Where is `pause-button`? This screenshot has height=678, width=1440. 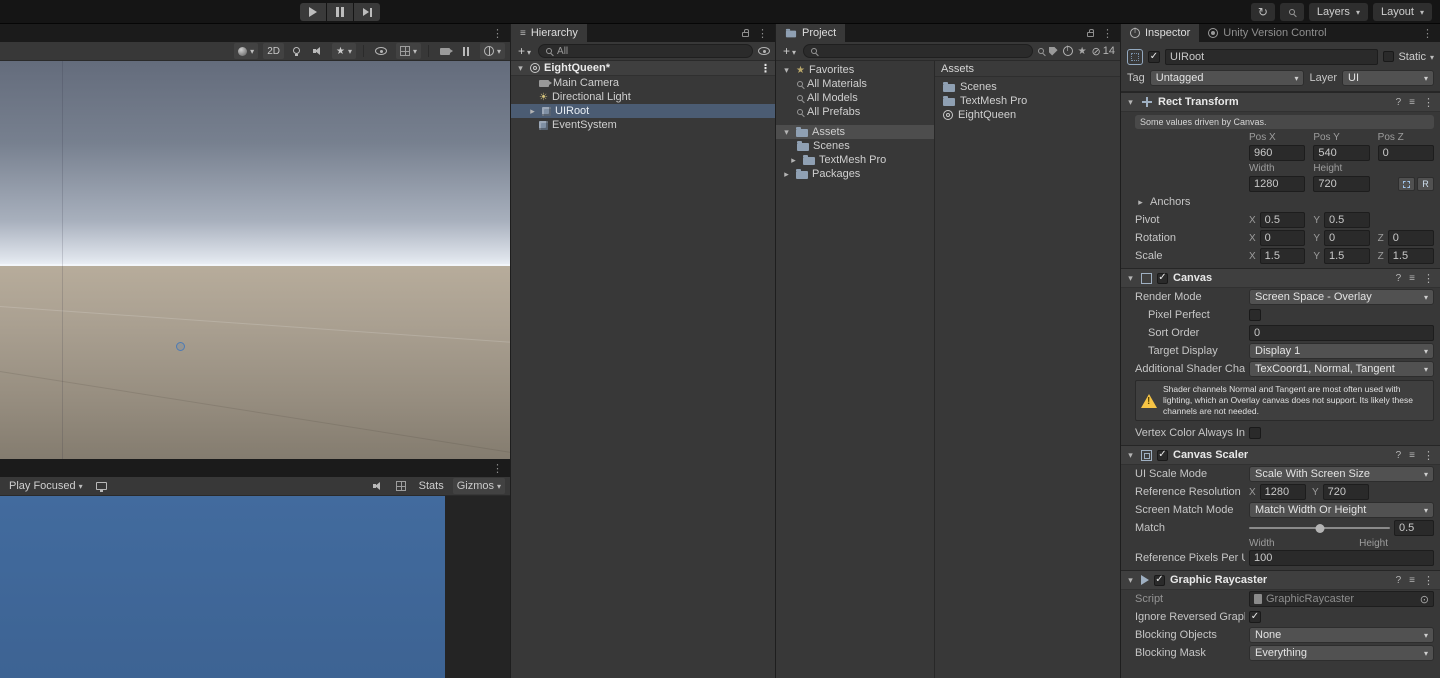
pause-button is located at coordinates (340, 12).